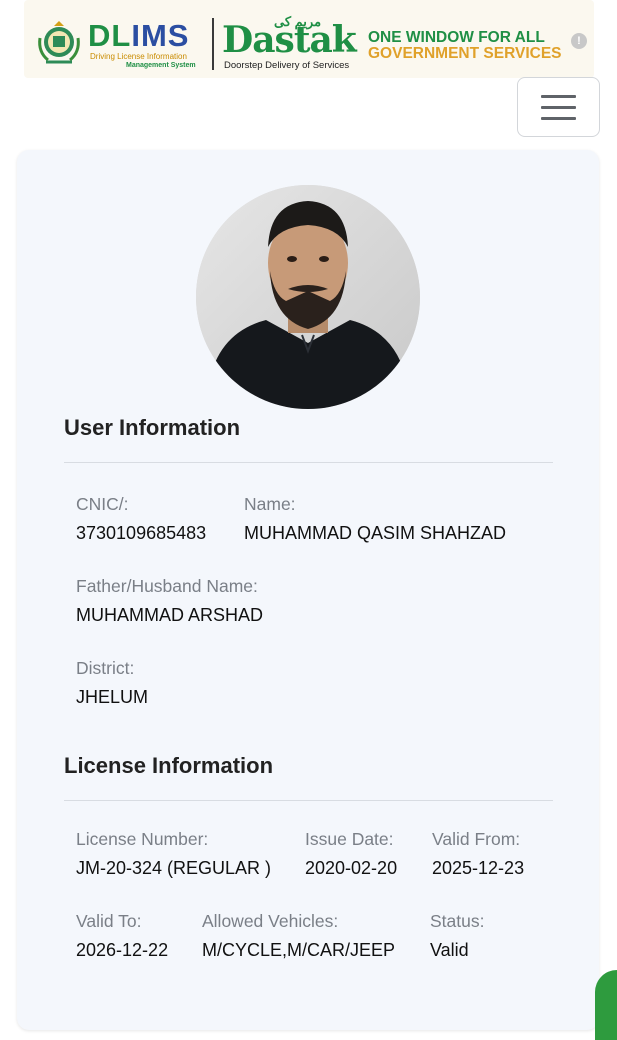 This screenshot has width=617, height=1040. What do you see at coordinates (141, 533) in the screenshot?
I see `cnic-value: 3730109685483` at bounding box center [141, 533].